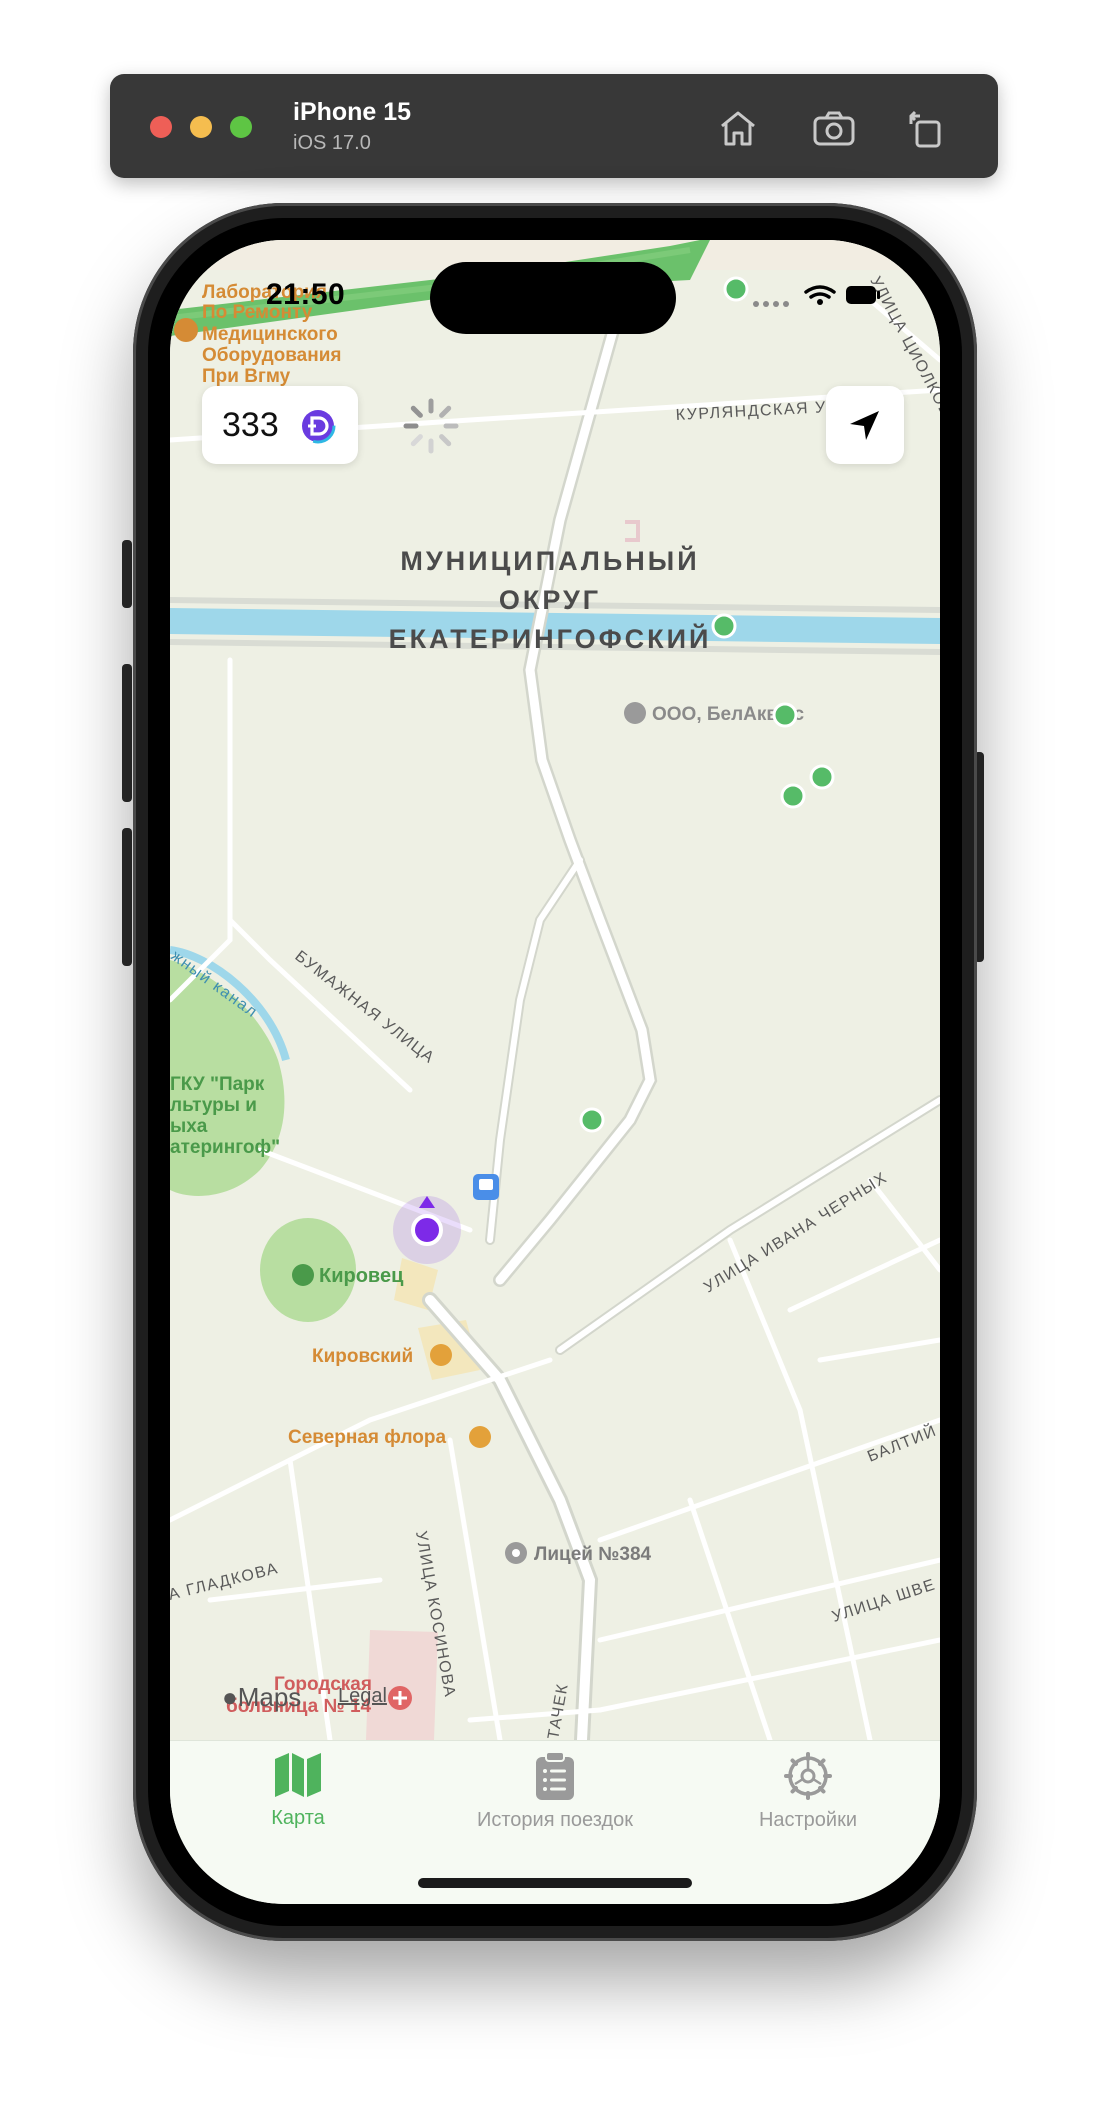 This screenshot has height=2102, width=1112. What do you see at coordinates (127, 897) in the screenshot?
I see `volume-down-button` at bounding box center [127, 897].